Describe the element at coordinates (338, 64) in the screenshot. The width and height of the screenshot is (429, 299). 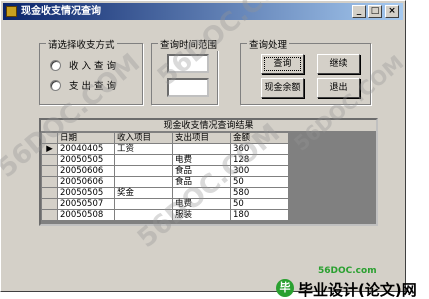
I see `continue-button: 继续` at that location.